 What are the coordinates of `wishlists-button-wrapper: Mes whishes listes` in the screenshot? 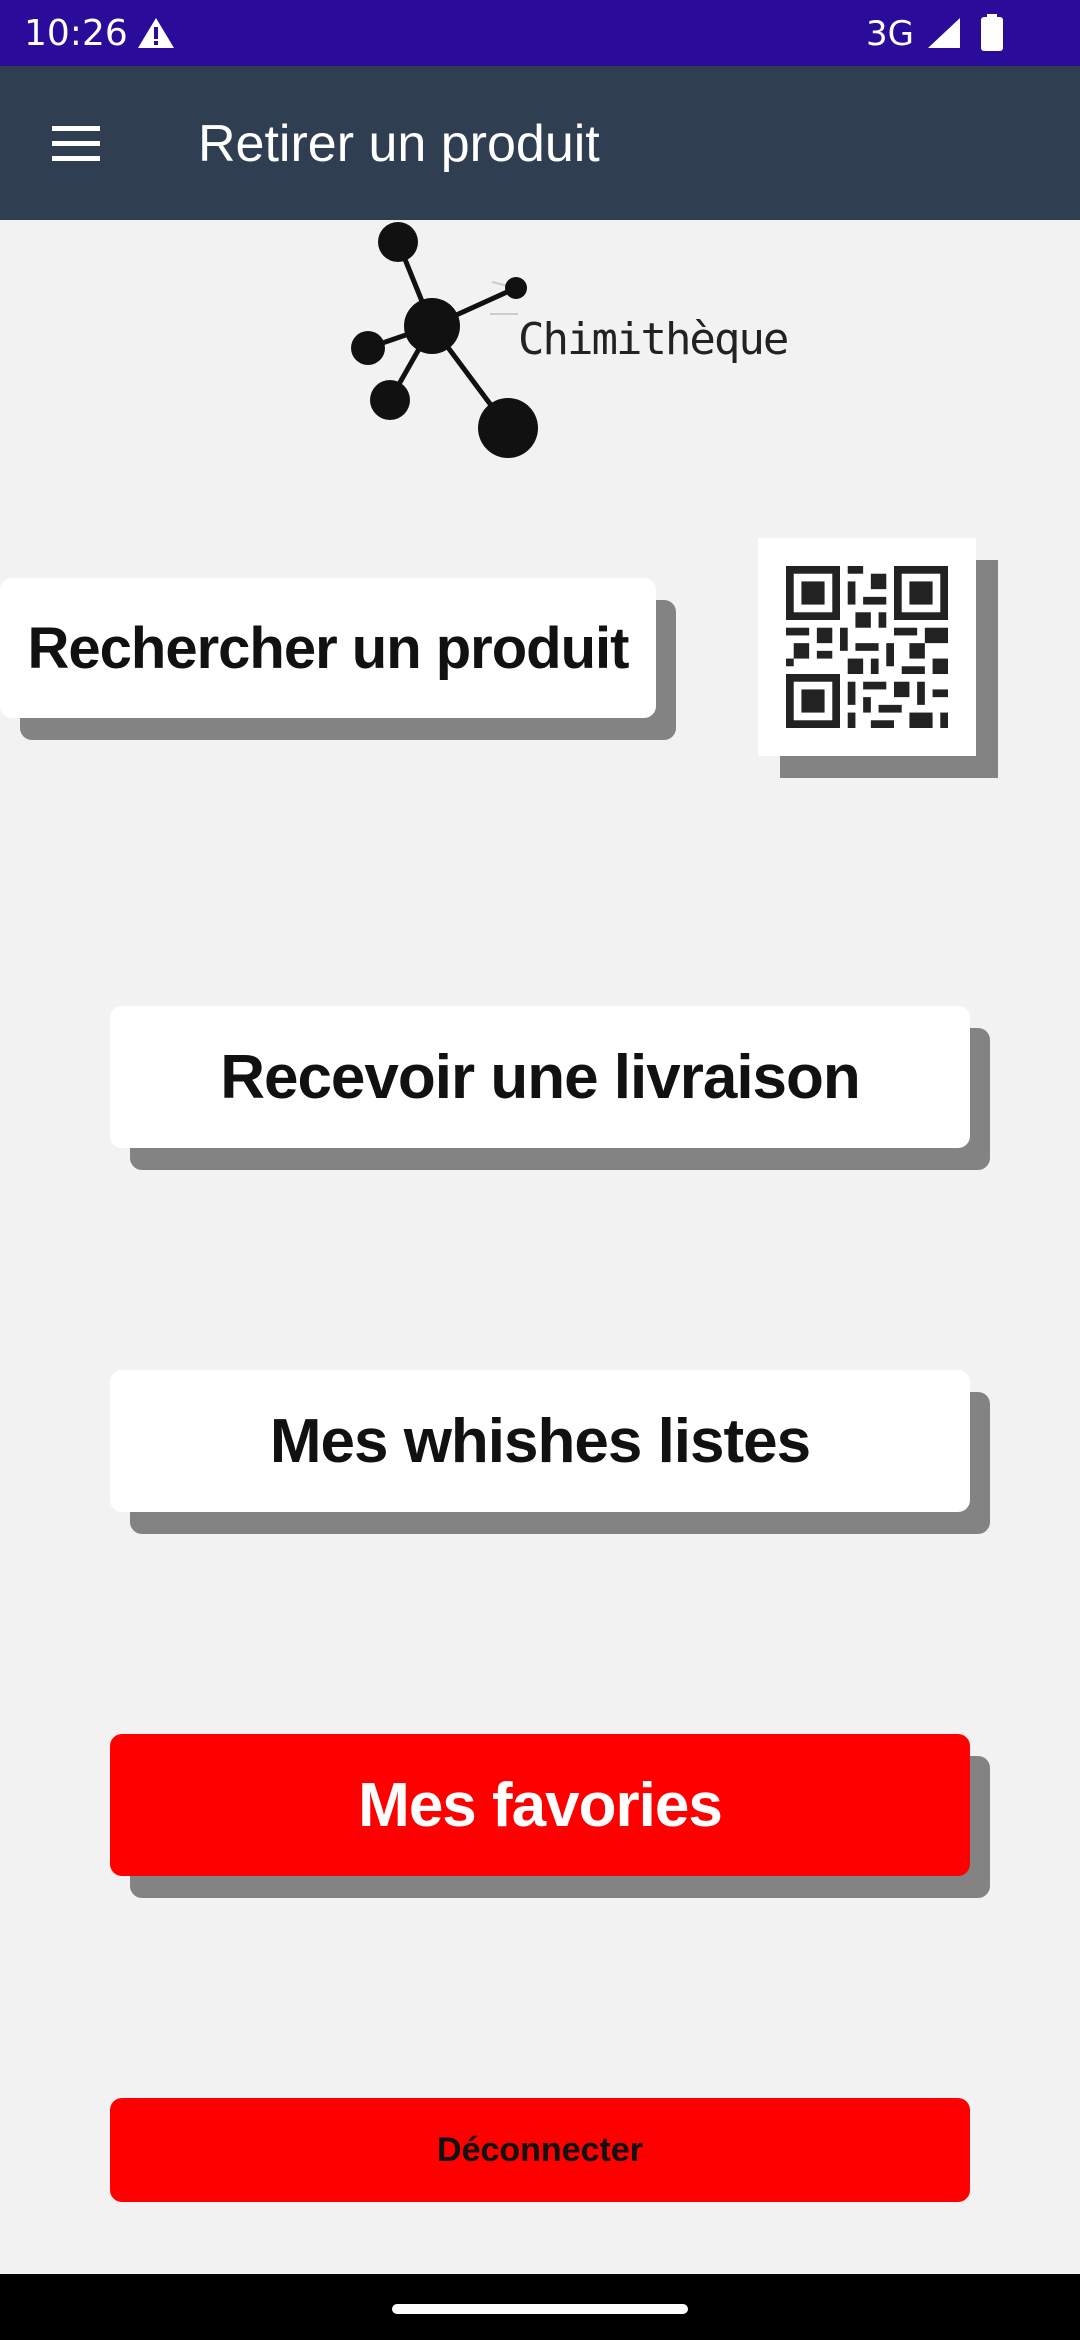 It's located at (550, 1452).